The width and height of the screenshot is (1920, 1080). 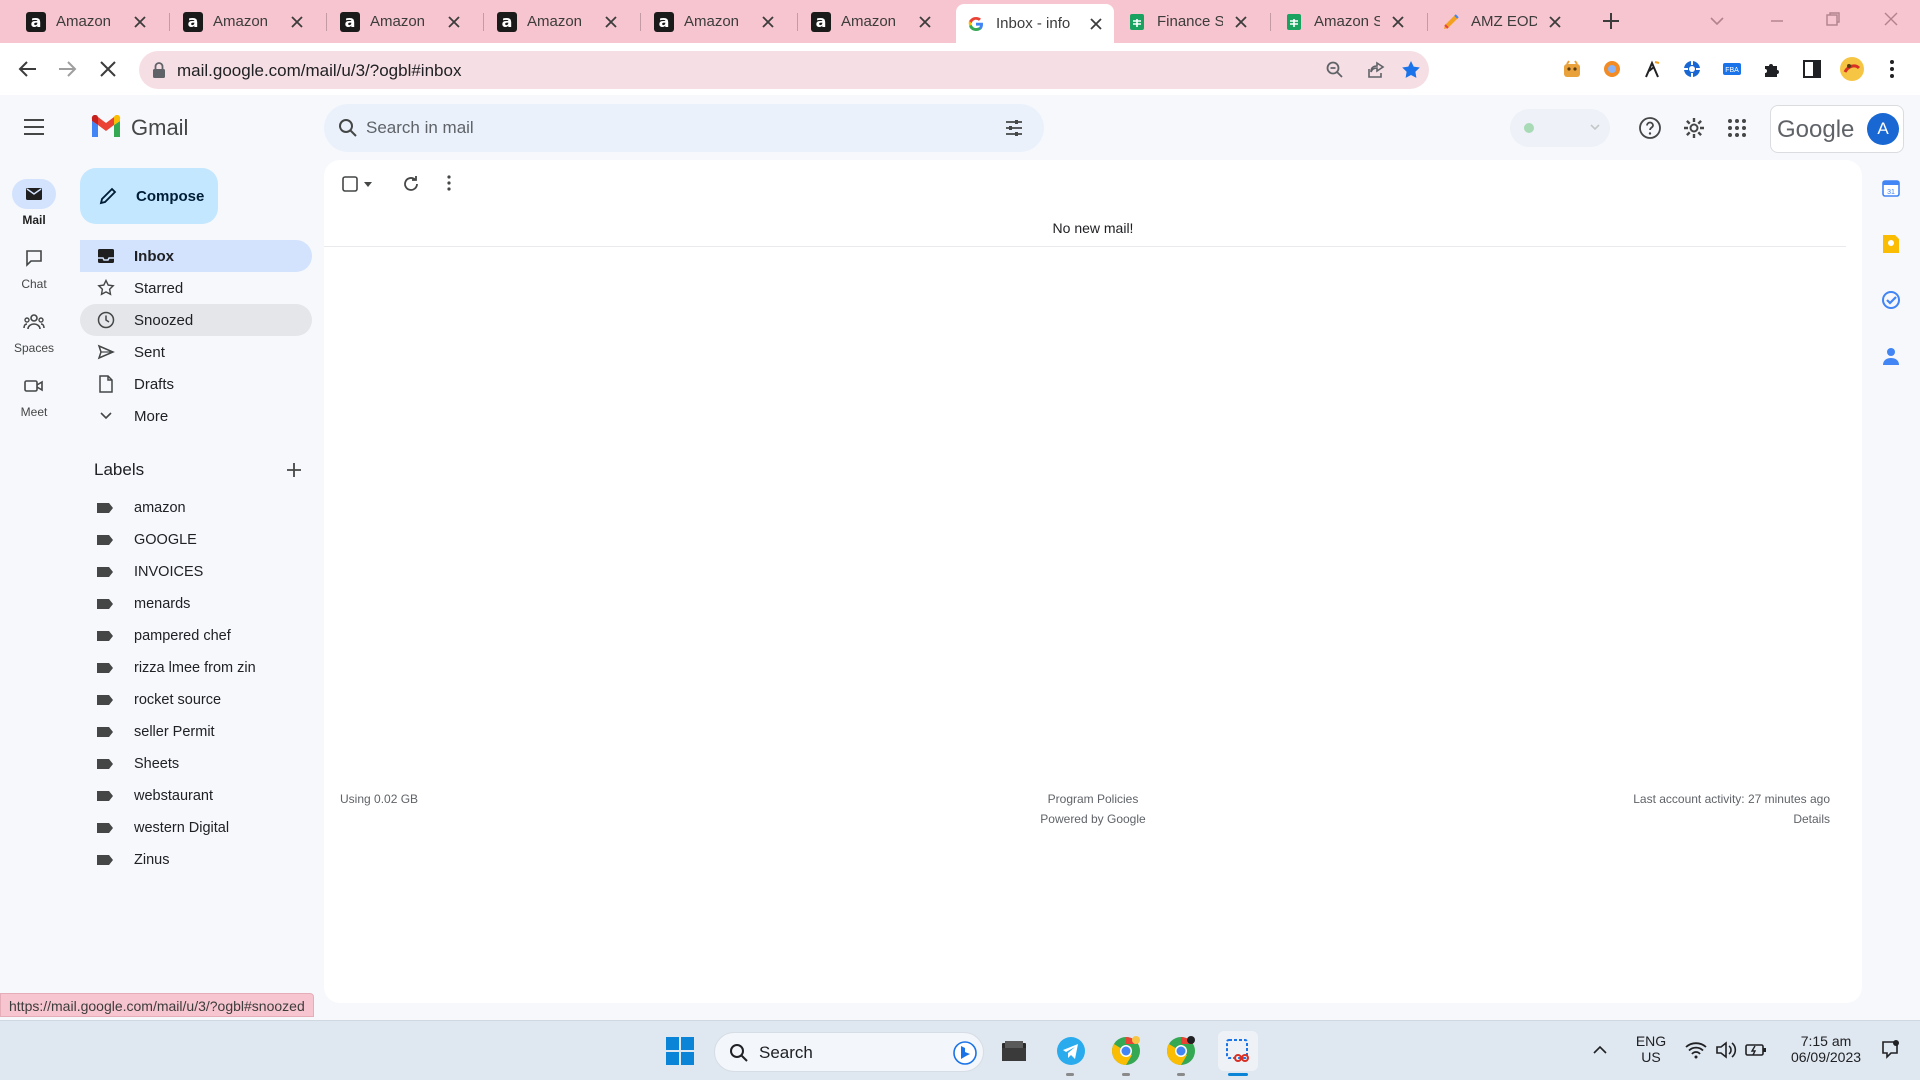 I want to click on taskbar-file-explorer, so click(x=1014, y=1051).